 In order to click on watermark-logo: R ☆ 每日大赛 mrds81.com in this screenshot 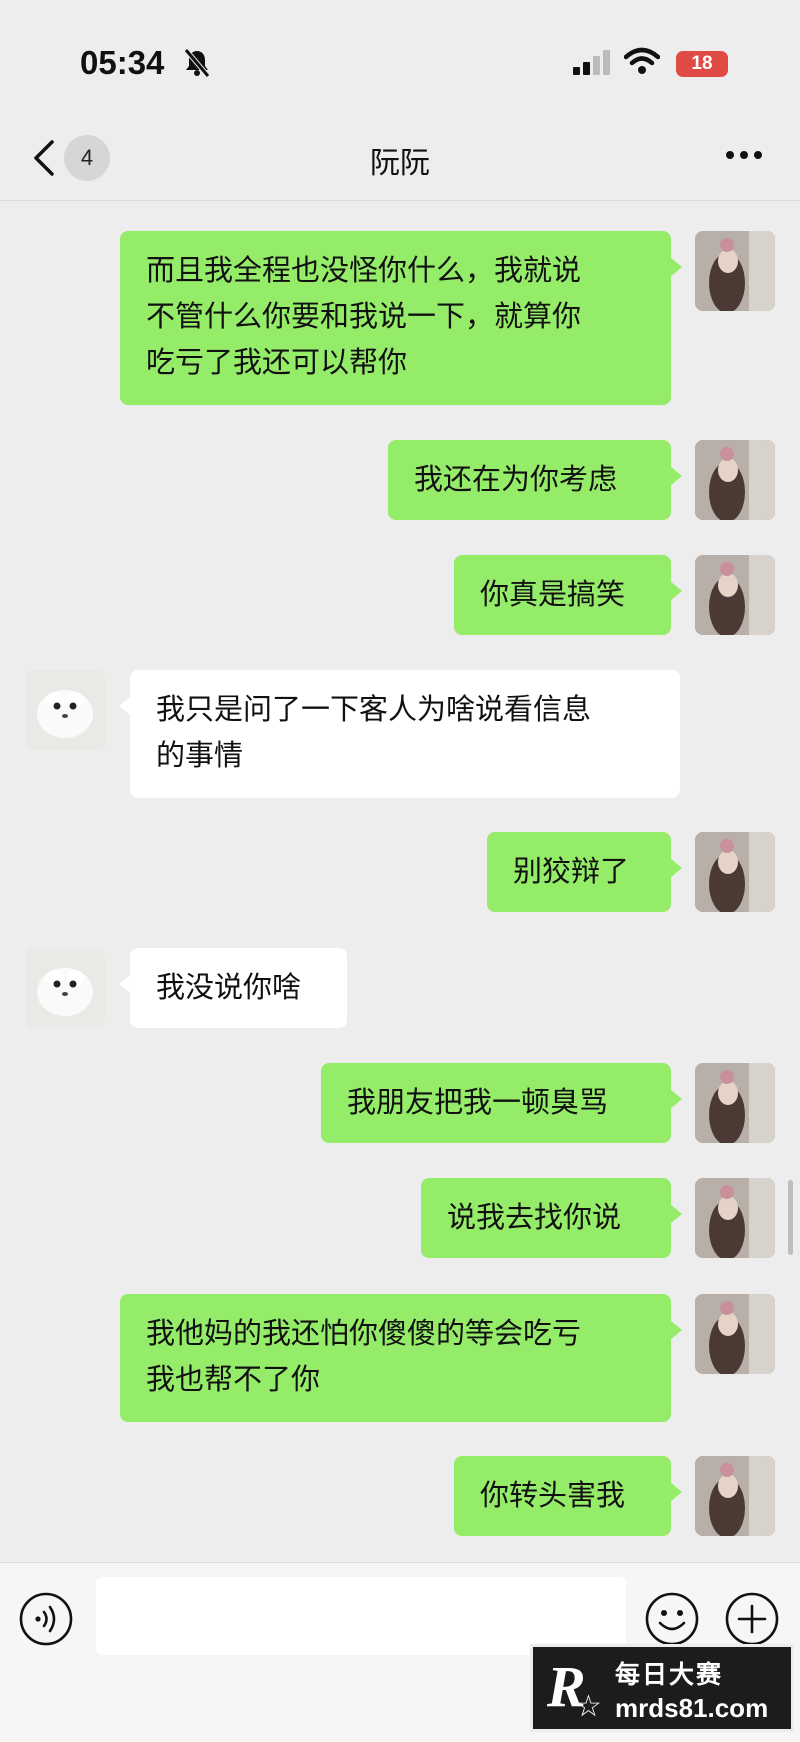, I will do `click(662, 1688)`.